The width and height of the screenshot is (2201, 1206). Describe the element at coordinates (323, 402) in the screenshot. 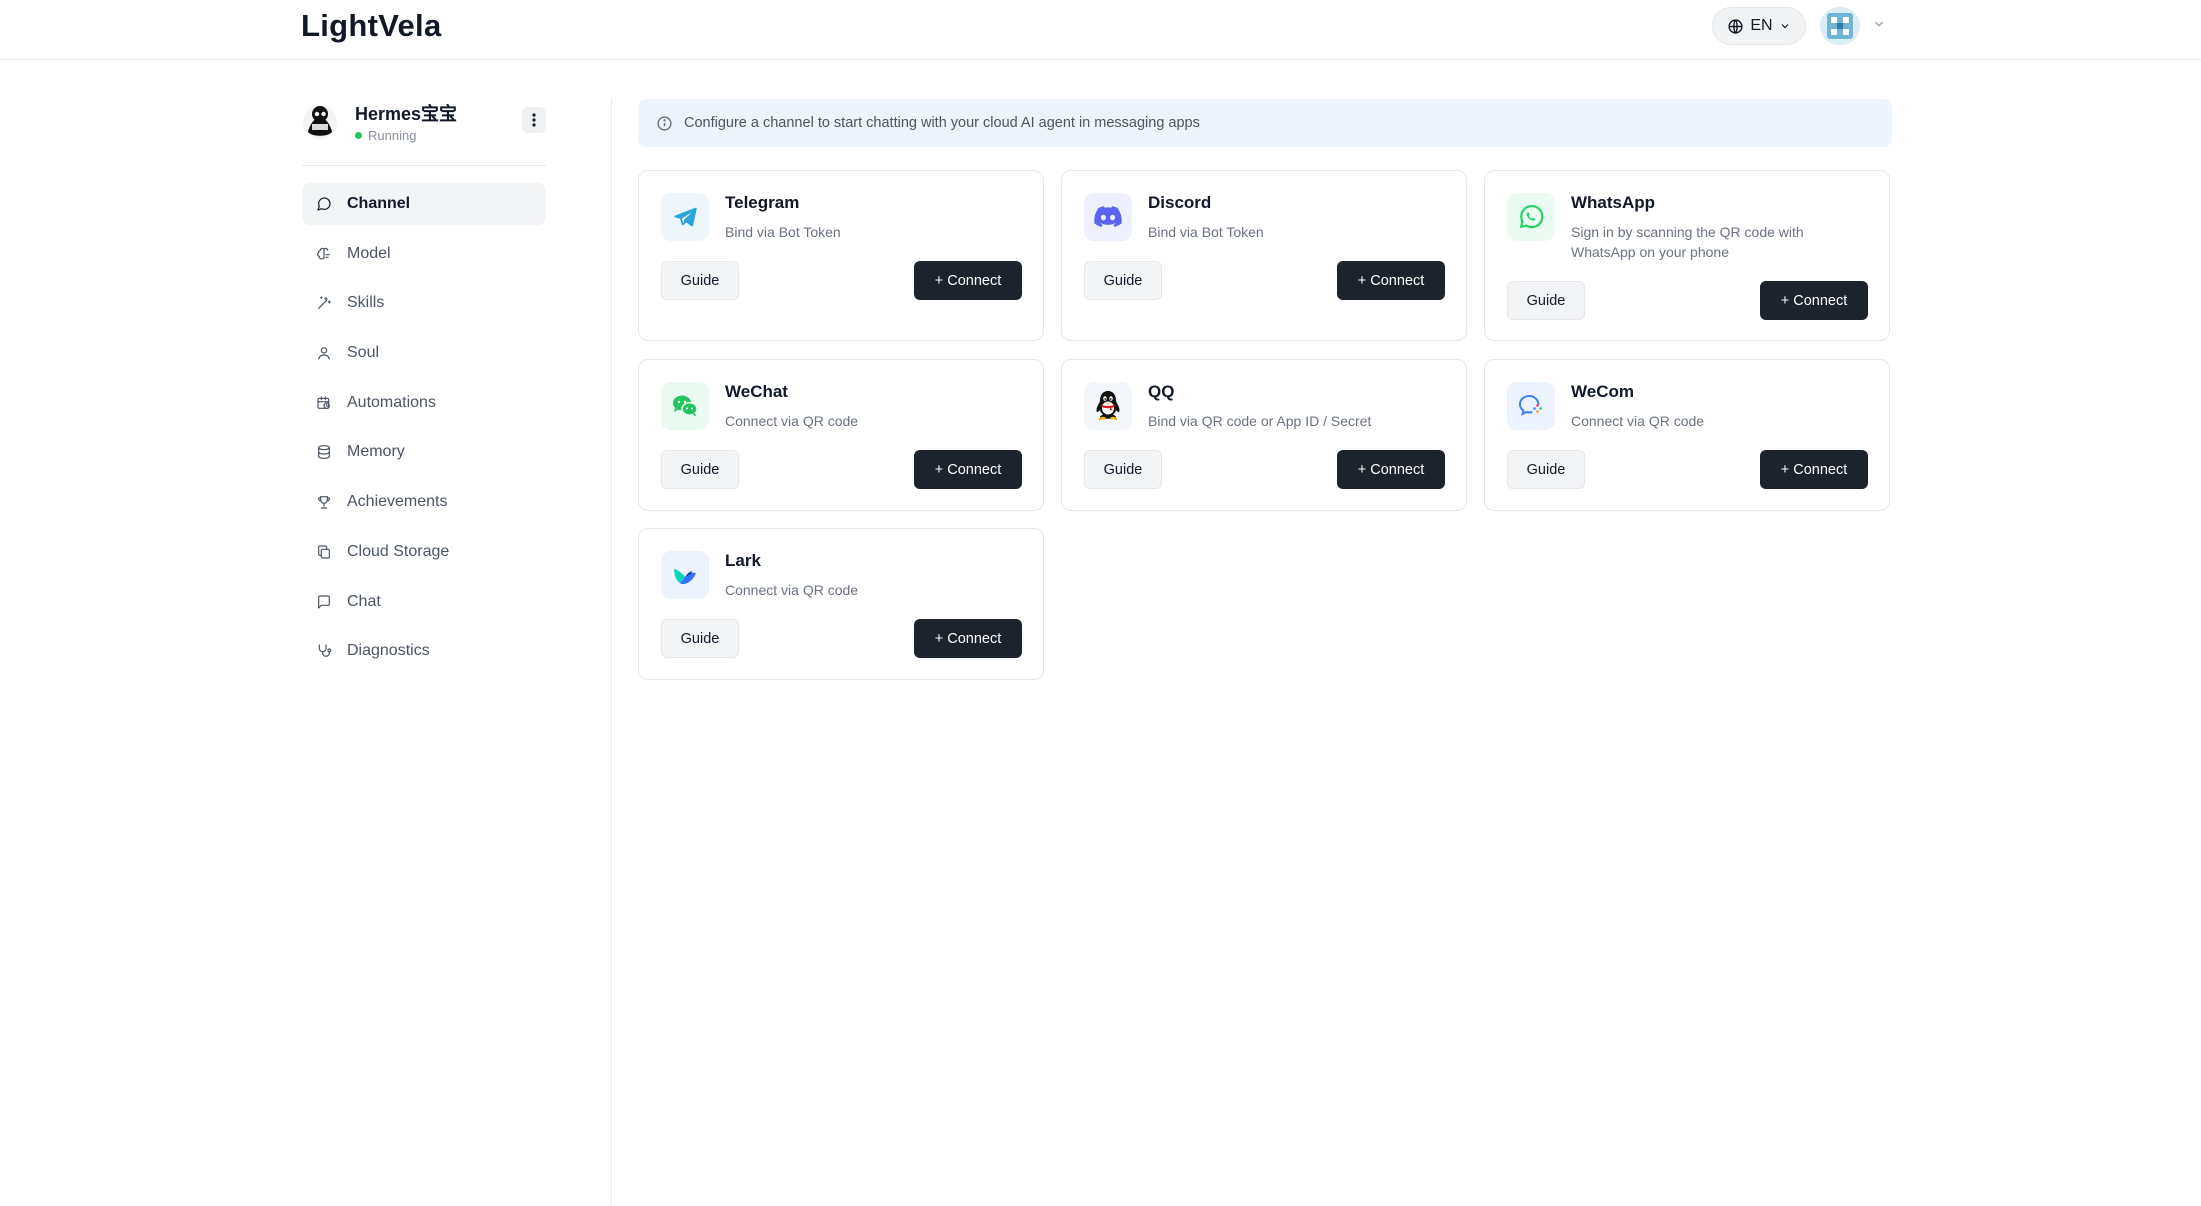

I see `calendar-clock-icon` at that location.